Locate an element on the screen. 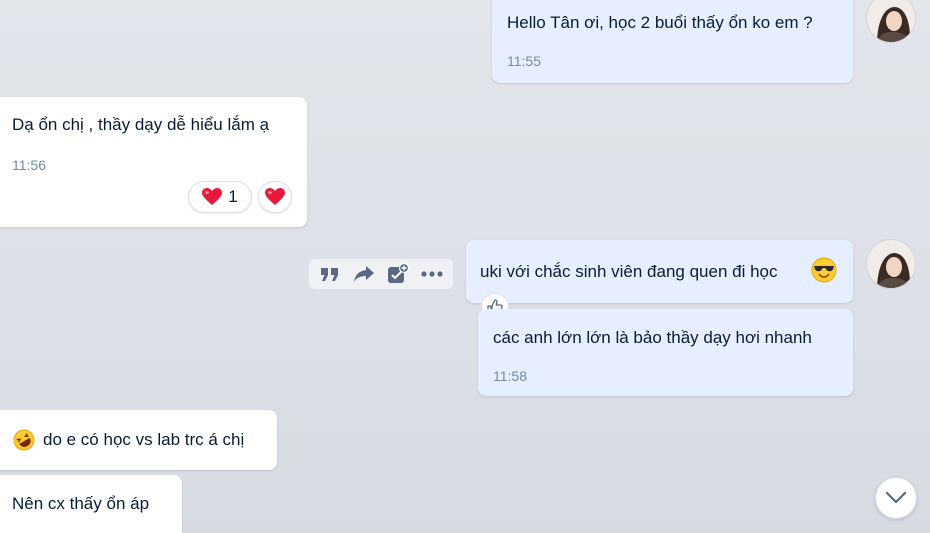  smiling-face-with-sunglasses-icon is located at coordinates (824, 270).